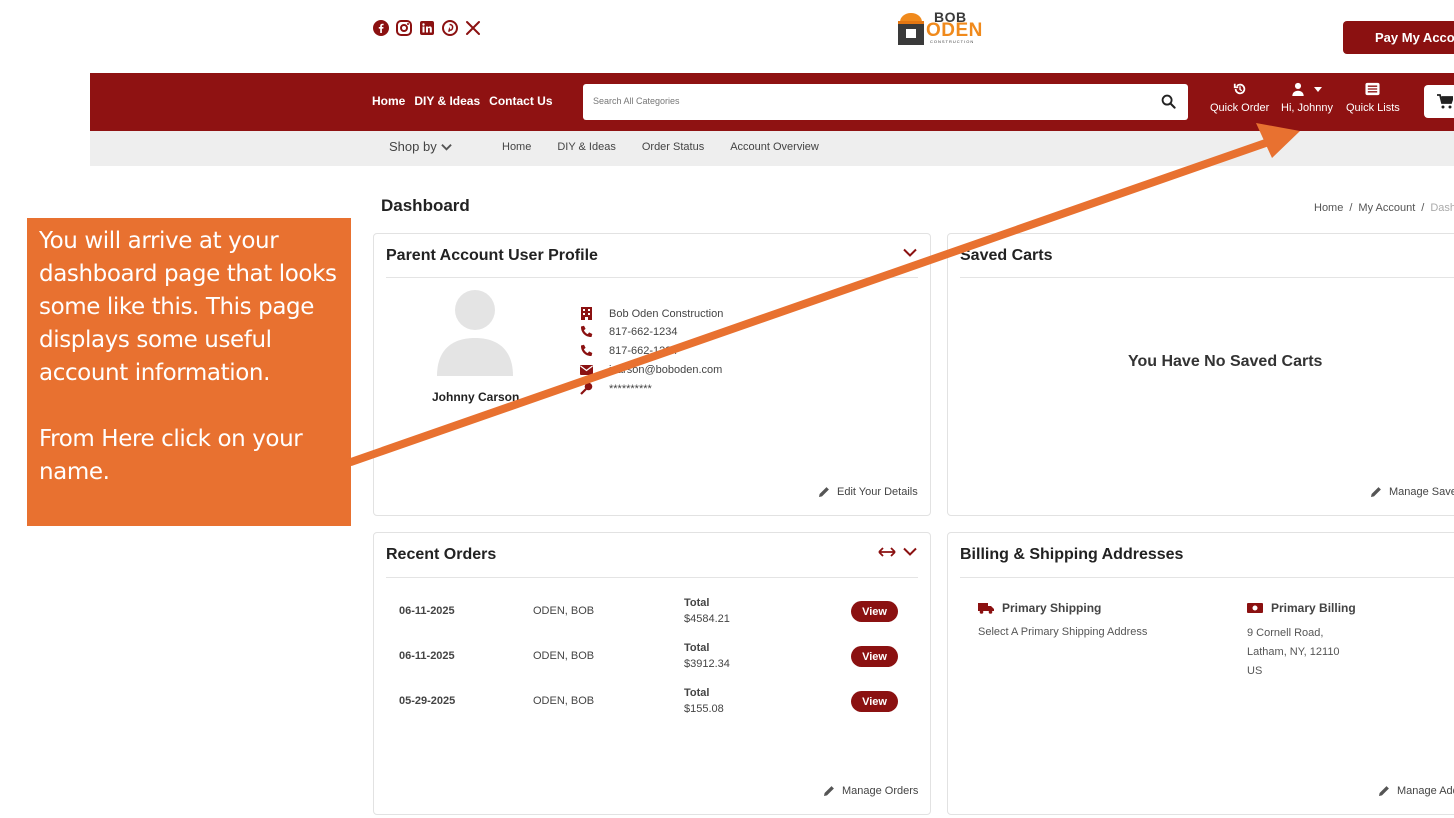 Image resolution: width=1454 pixels, height=818 pixels. Describe the element at coordinates (1239, 98) in the screenshot. I see `quick-order-button: Quick Order` at that location.